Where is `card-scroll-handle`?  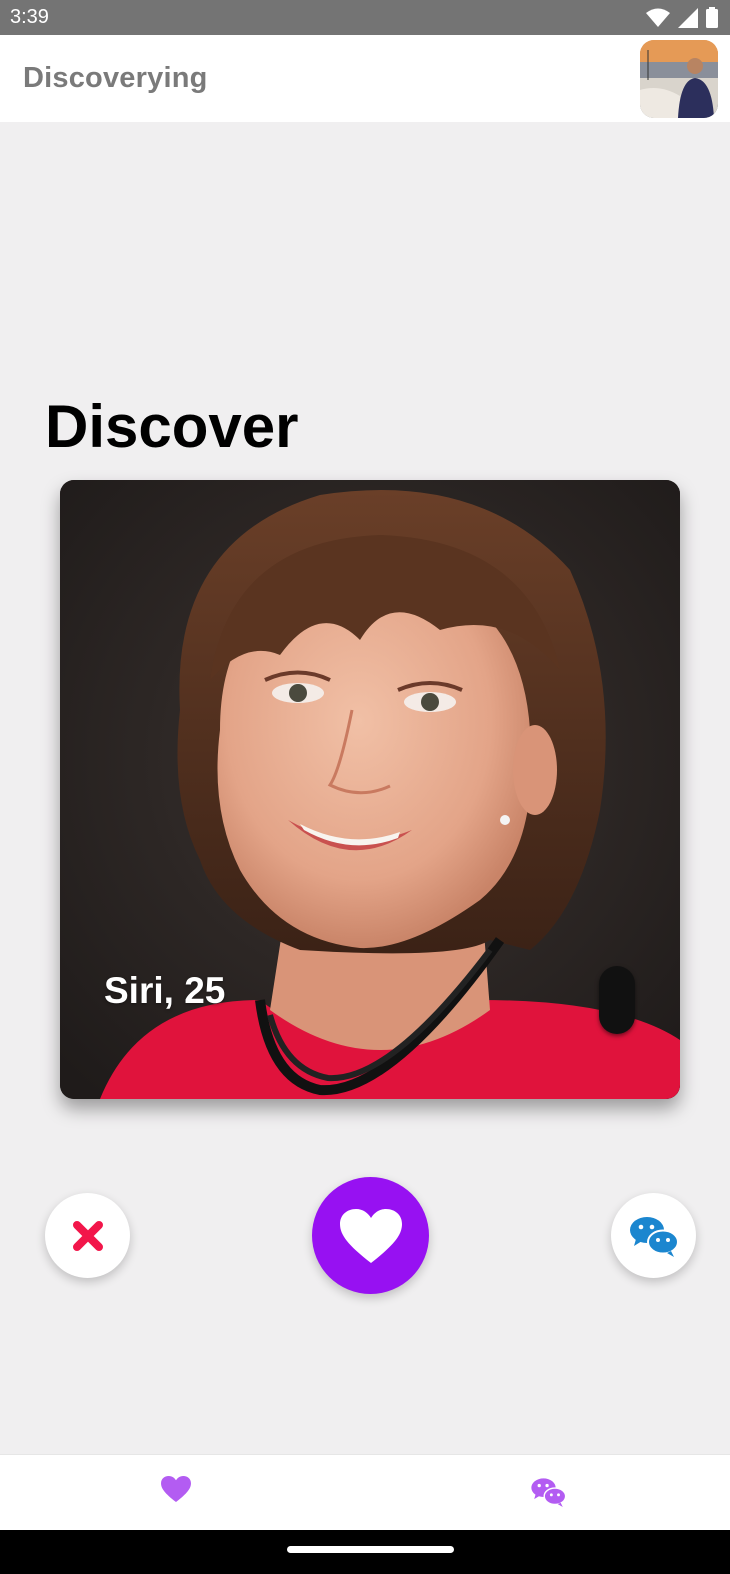 card-scroll-handle is located at coordinates (617, 1000).